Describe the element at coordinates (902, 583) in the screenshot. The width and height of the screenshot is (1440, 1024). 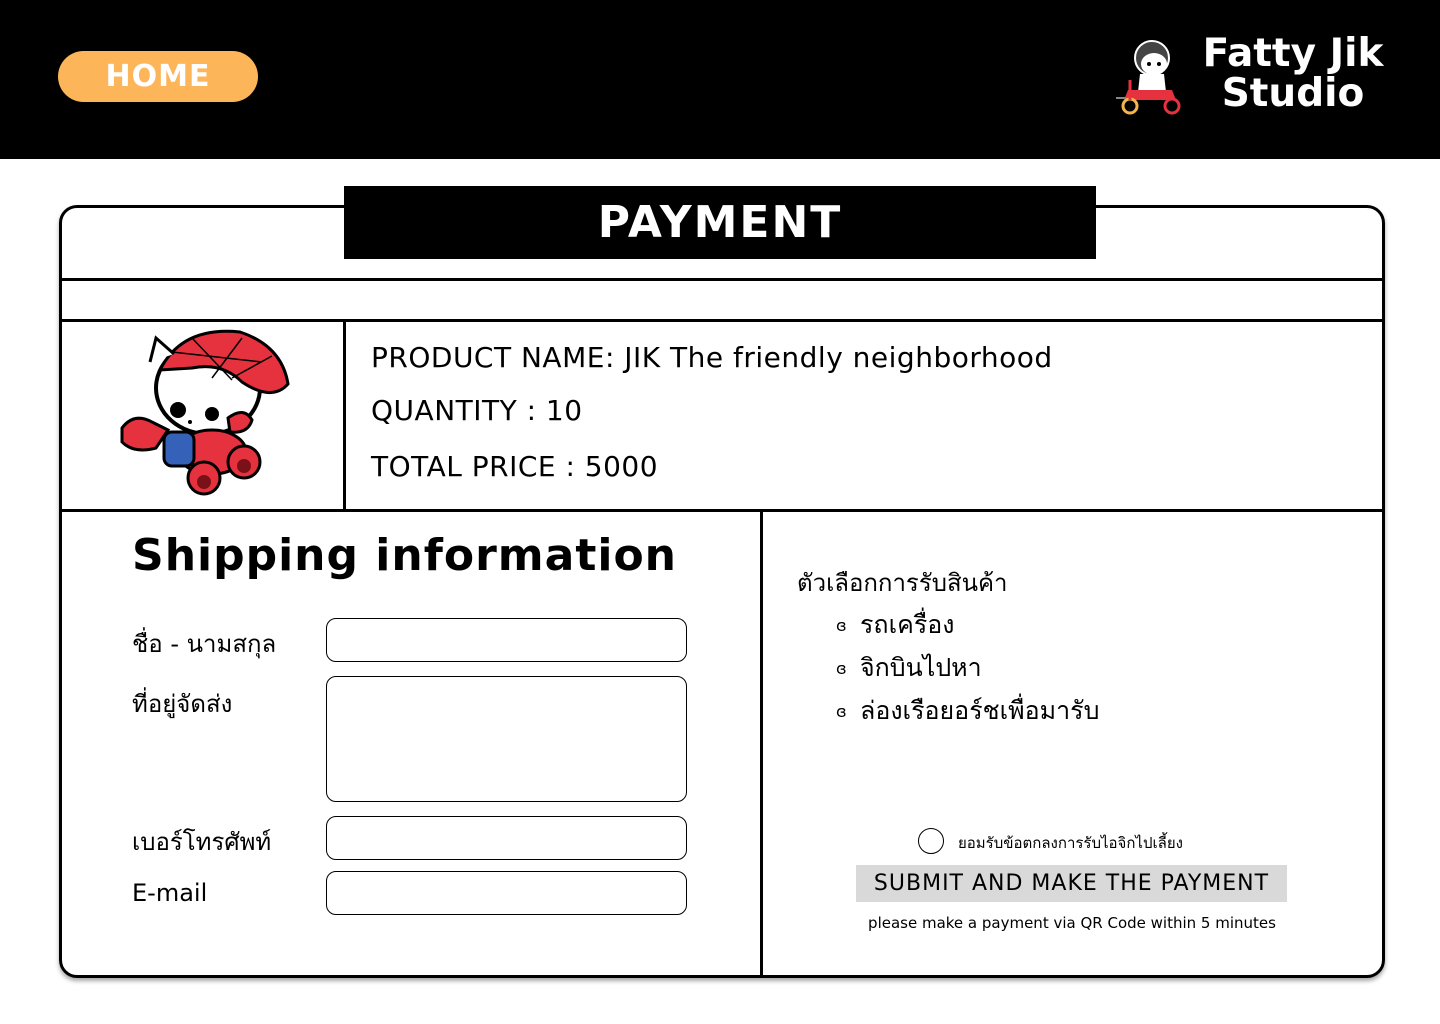
I see `delivery-options-title: ตัวเลือกการรับสินค้า` at that location.